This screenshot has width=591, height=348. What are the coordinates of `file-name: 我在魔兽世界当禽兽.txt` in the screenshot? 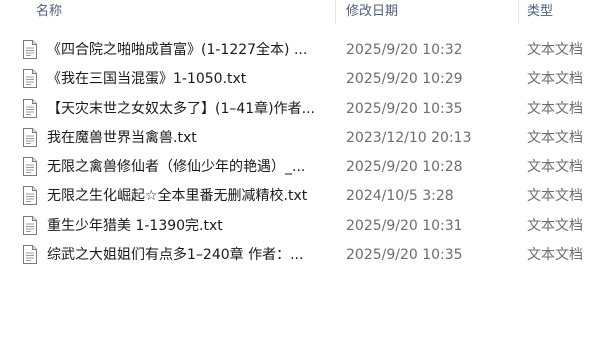 It's located at (122, 137).